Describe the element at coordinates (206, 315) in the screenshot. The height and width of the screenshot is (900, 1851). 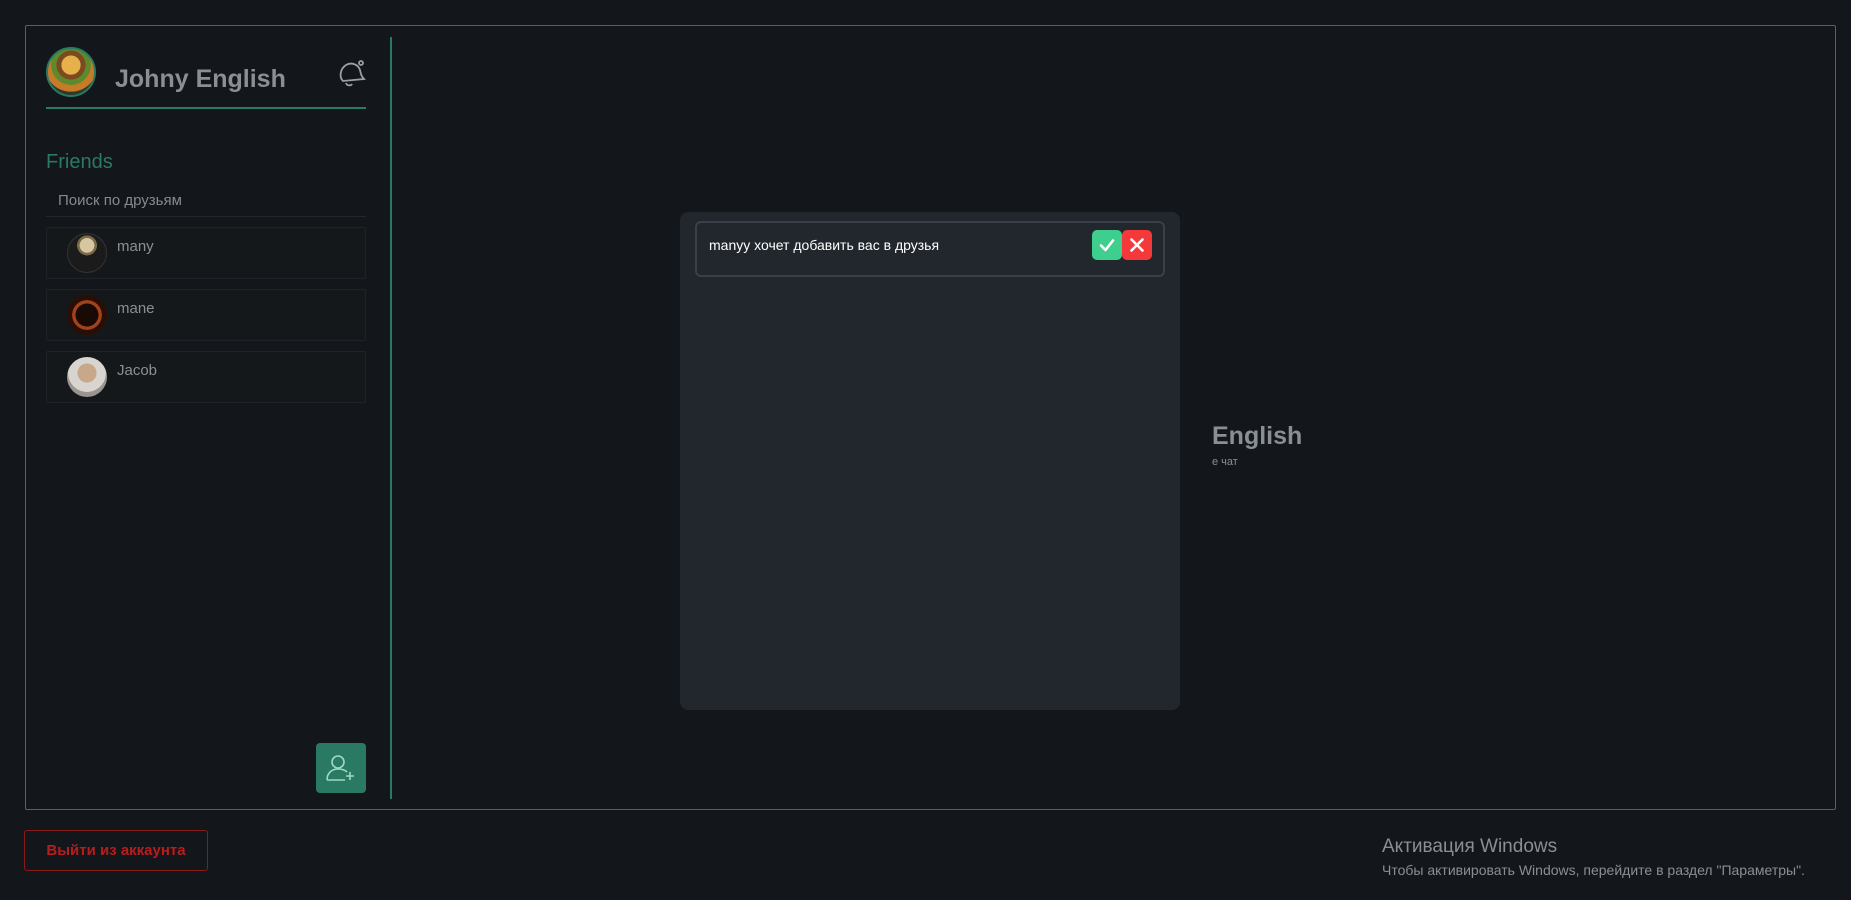
I see `friend-item-mane: mane` at that location.